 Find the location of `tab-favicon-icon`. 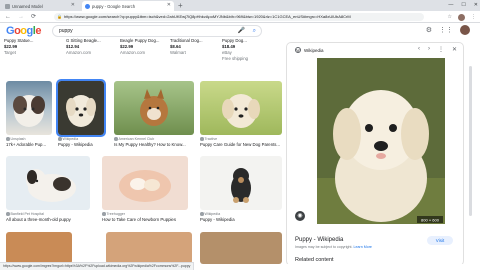

tab-favicon-icon is located at coordinates (7, 6).